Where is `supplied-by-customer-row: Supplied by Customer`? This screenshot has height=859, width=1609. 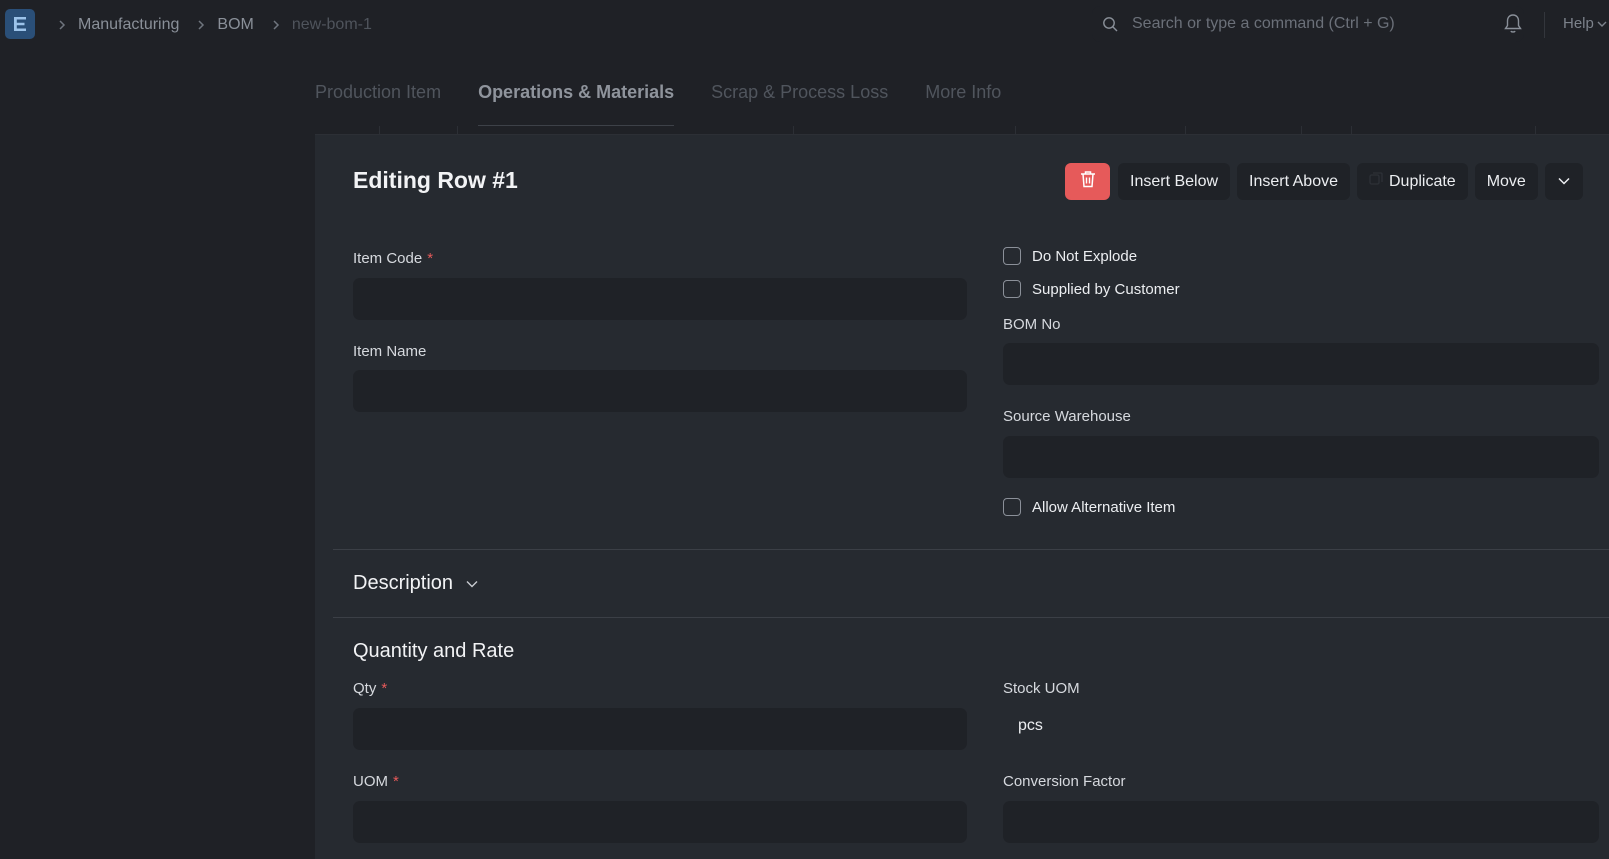 supplied-by-customer-row: Supplied by Customer is located at coordinates (1091, 289).